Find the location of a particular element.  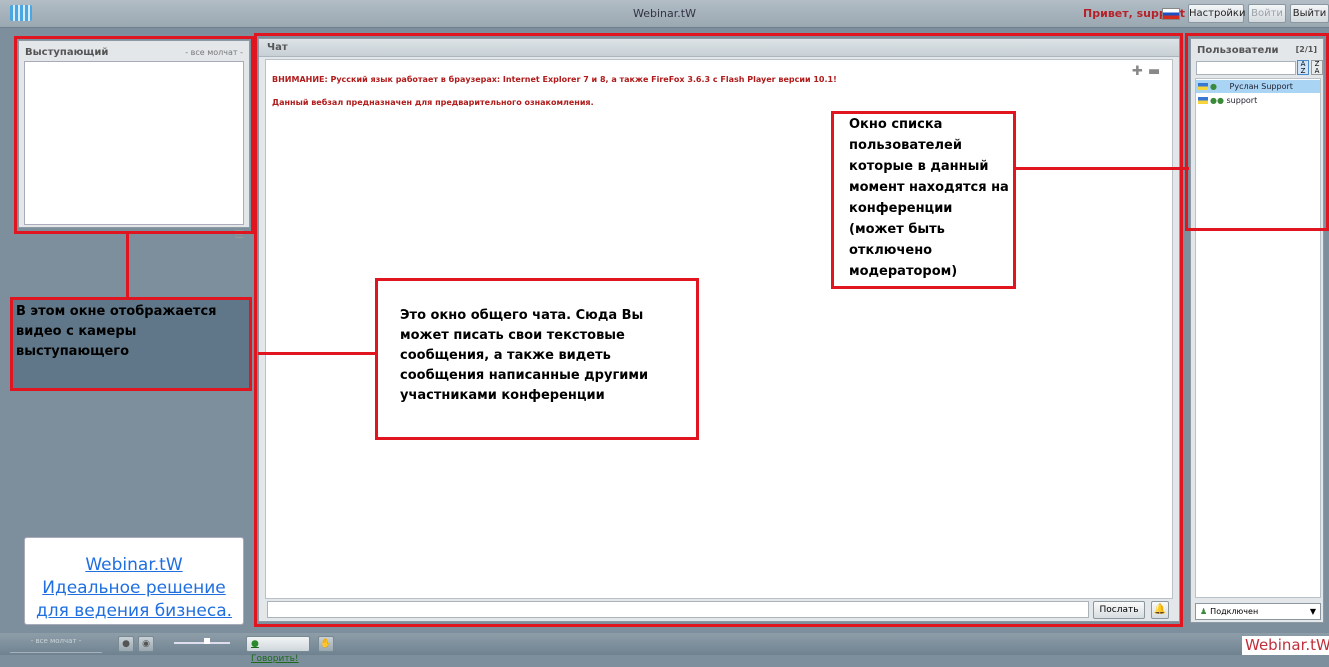

status-value: Подключен is located at coordinates (1234, 611).